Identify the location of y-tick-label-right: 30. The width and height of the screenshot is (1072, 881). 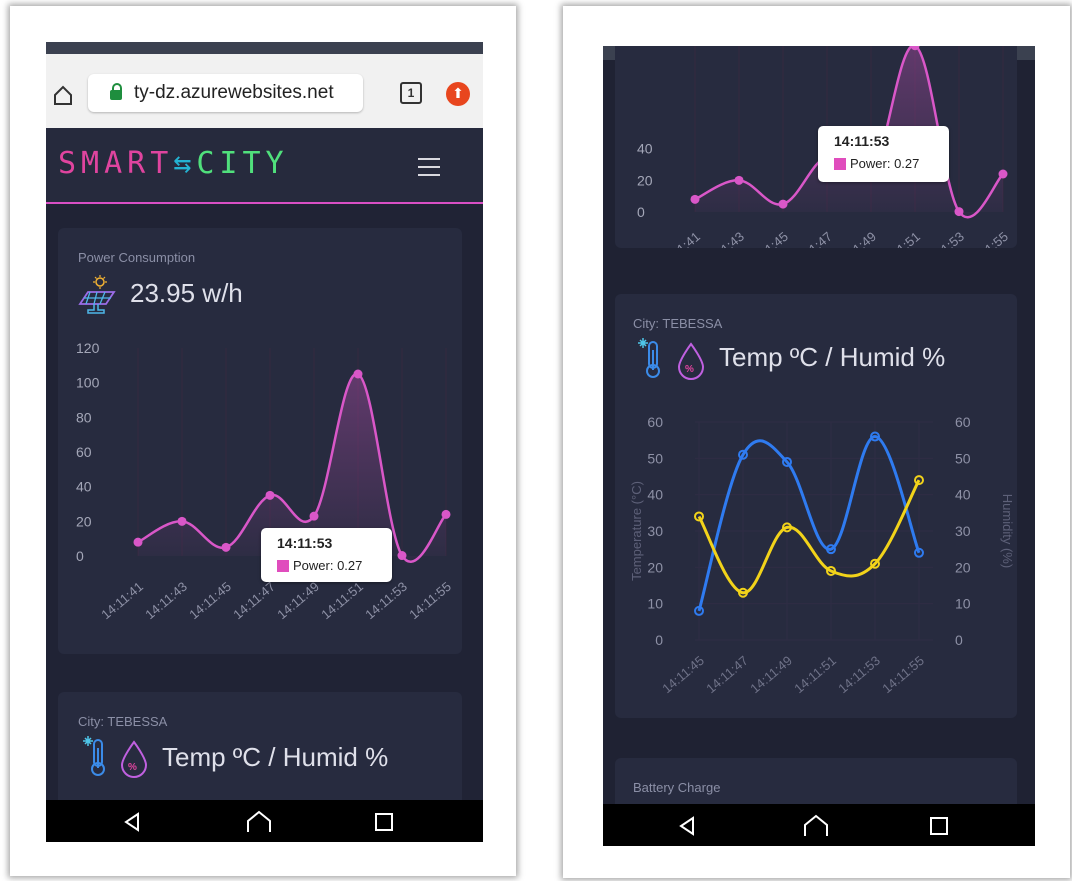
(963, 531).